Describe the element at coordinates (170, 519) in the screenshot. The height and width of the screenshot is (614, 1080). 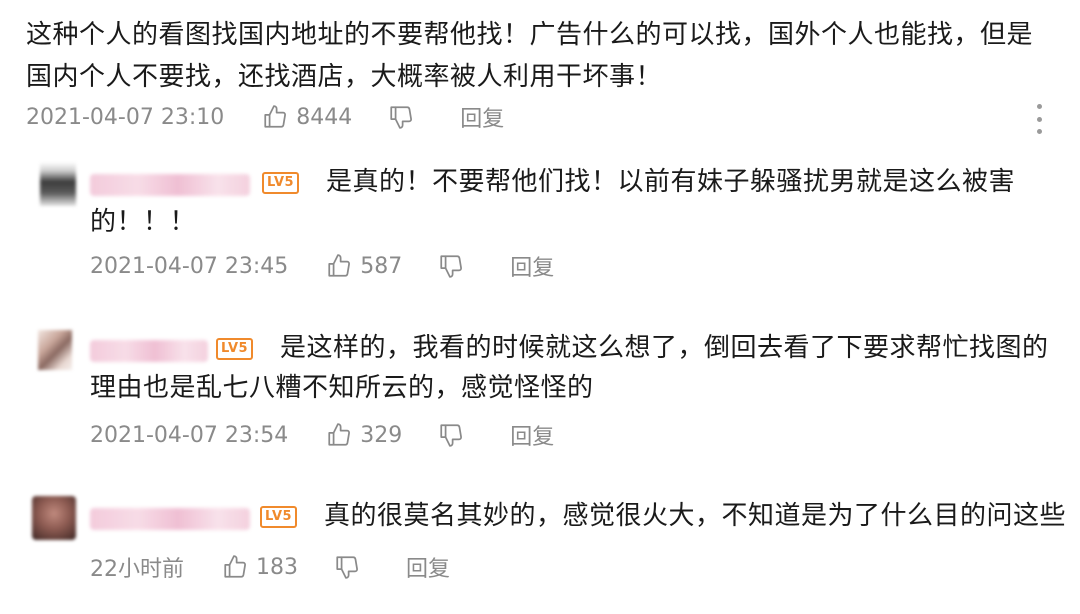
I see `username-blurred` at that location.